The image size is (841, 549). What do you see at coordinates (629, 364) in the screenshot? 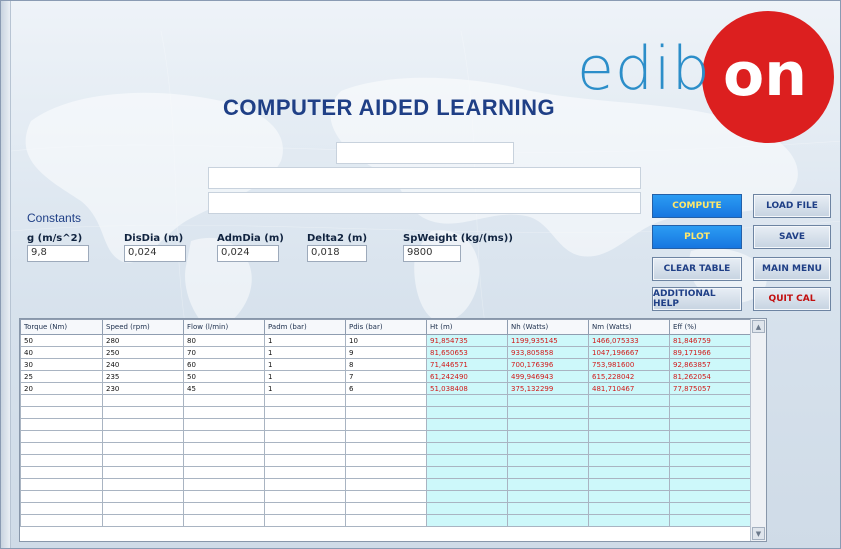
I see `table-cell: 753,981600` at bounding box center [629, 364].